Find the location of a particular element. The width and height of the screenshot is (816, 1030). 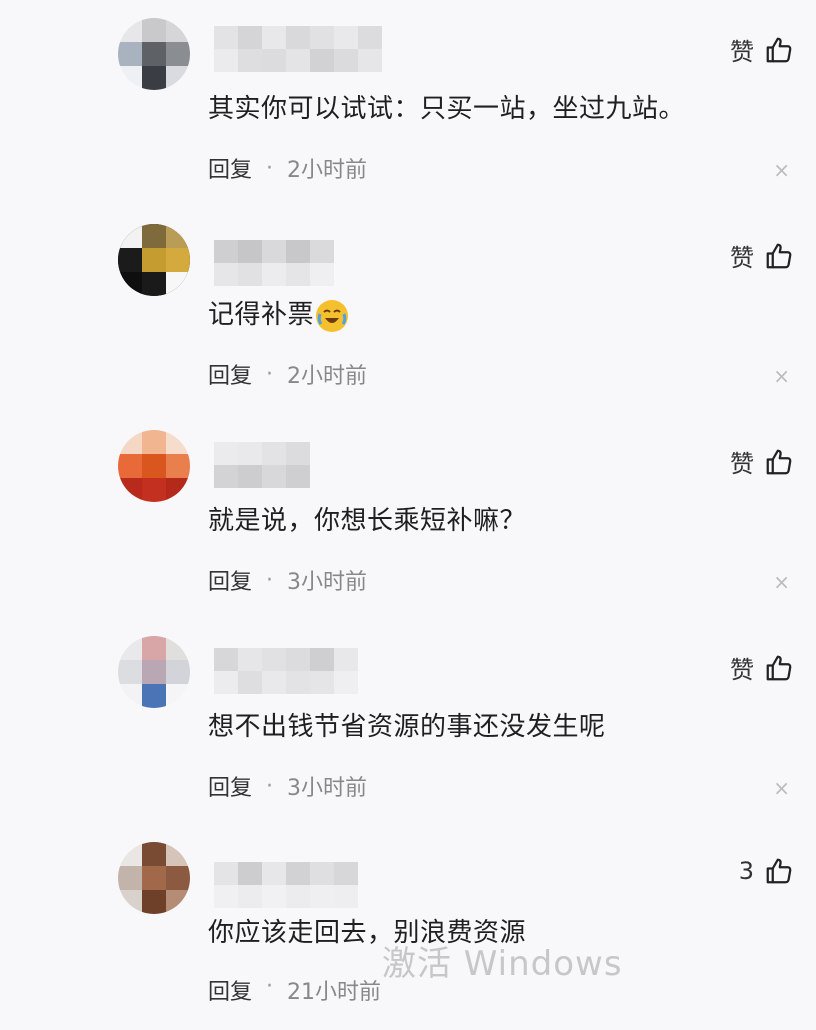

comment-text-row: 记得补票 is located at coordinates (278, 313).